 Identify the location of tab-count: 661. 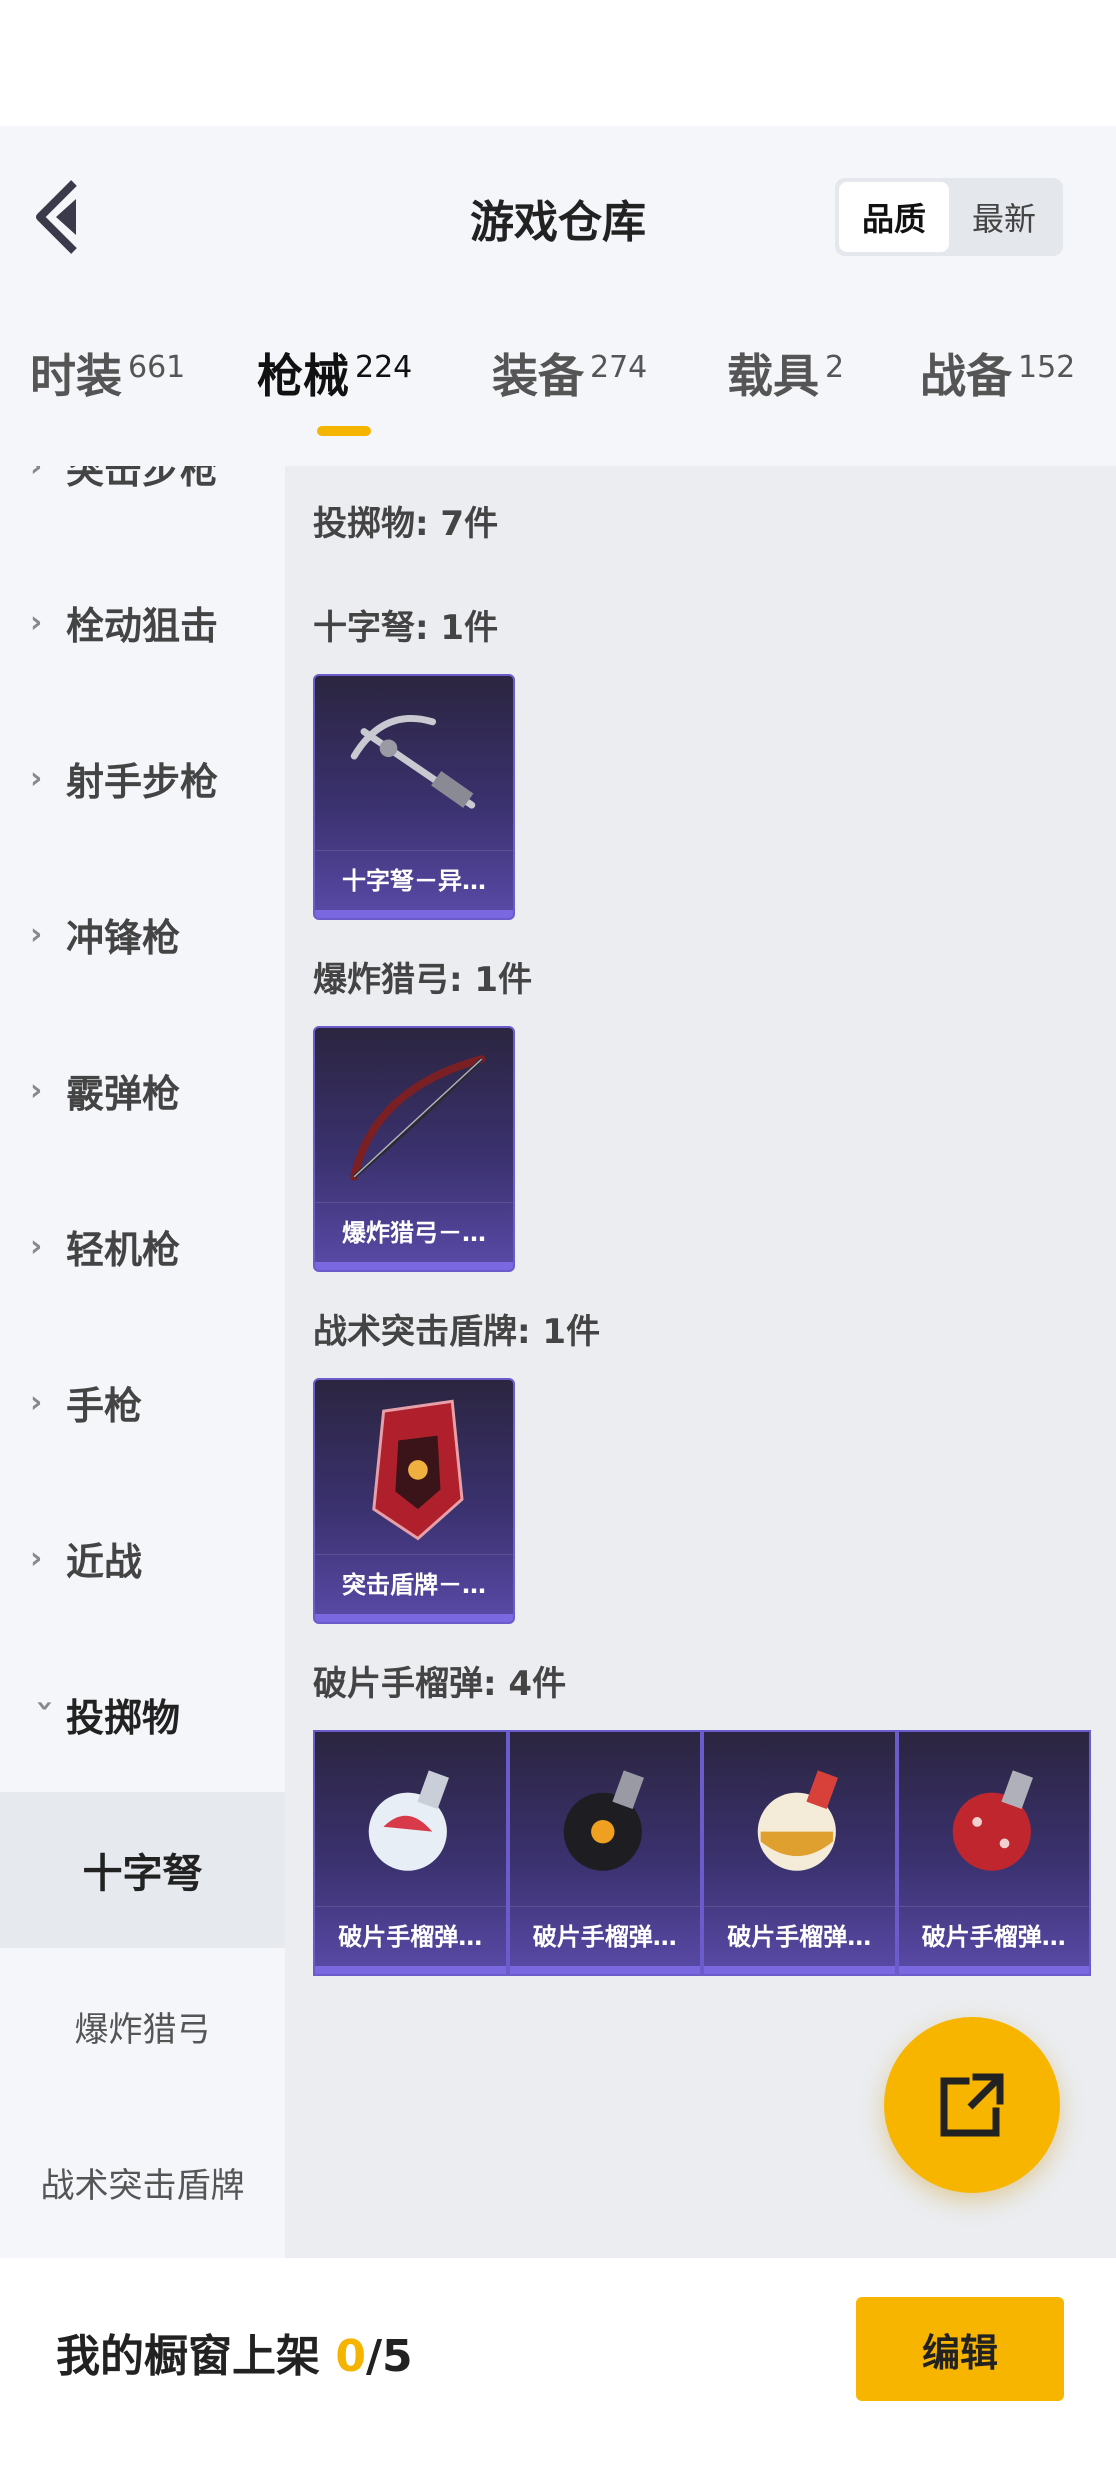
(157, 367).